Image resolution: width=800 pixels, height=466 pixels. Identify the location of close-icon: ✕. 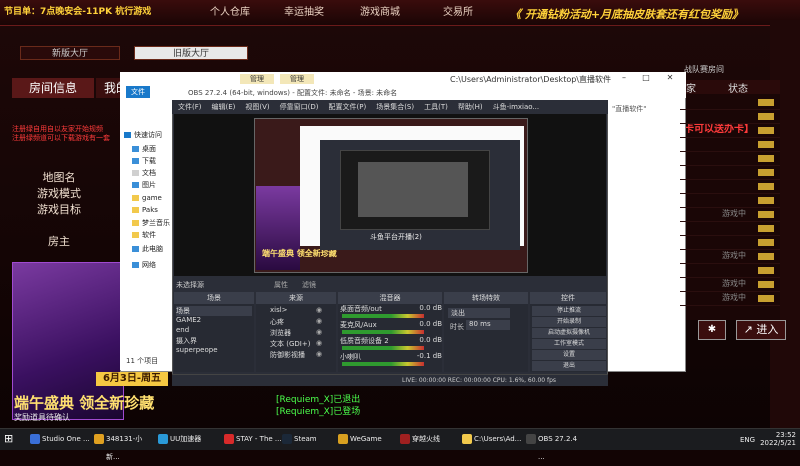
(670, 78).